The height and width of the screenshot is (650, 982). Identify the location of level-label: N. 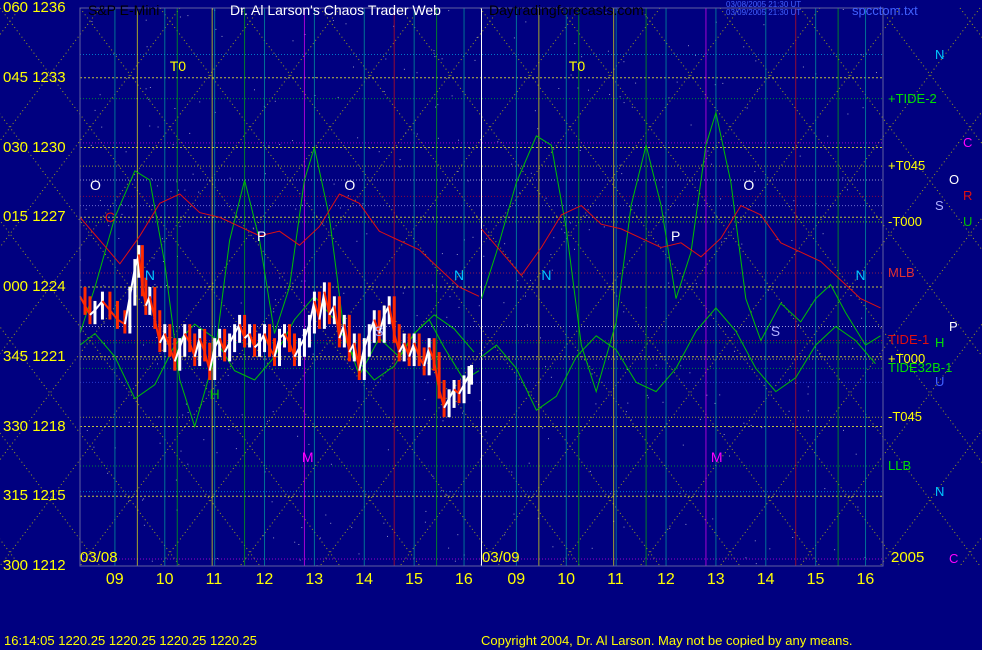
(940, 491).